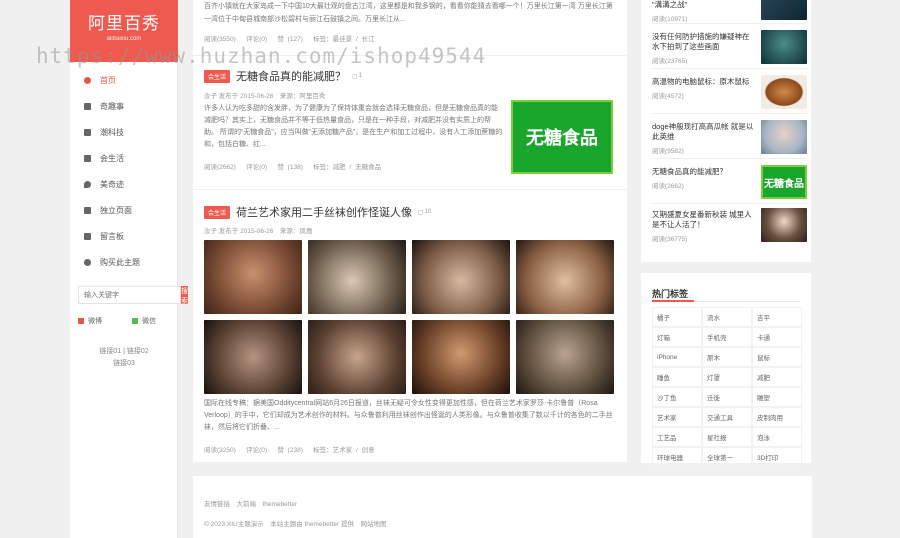 This screenshot has width=900, height=538. I want to click on tag-link: 吉平, so click(777, 317).